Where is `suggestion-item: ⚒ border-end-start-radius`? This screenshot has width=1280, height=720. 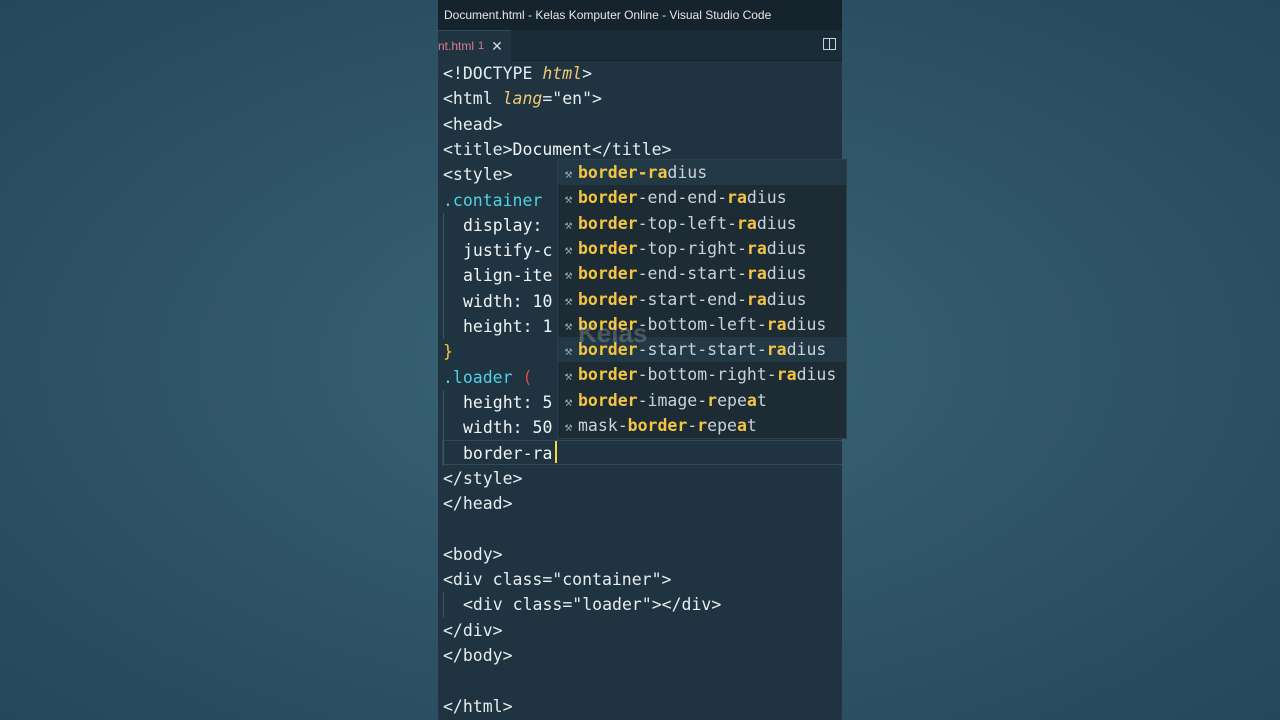 suggestion-item: ⚒ border-end-start-radius is located at coordinates (702, 273).